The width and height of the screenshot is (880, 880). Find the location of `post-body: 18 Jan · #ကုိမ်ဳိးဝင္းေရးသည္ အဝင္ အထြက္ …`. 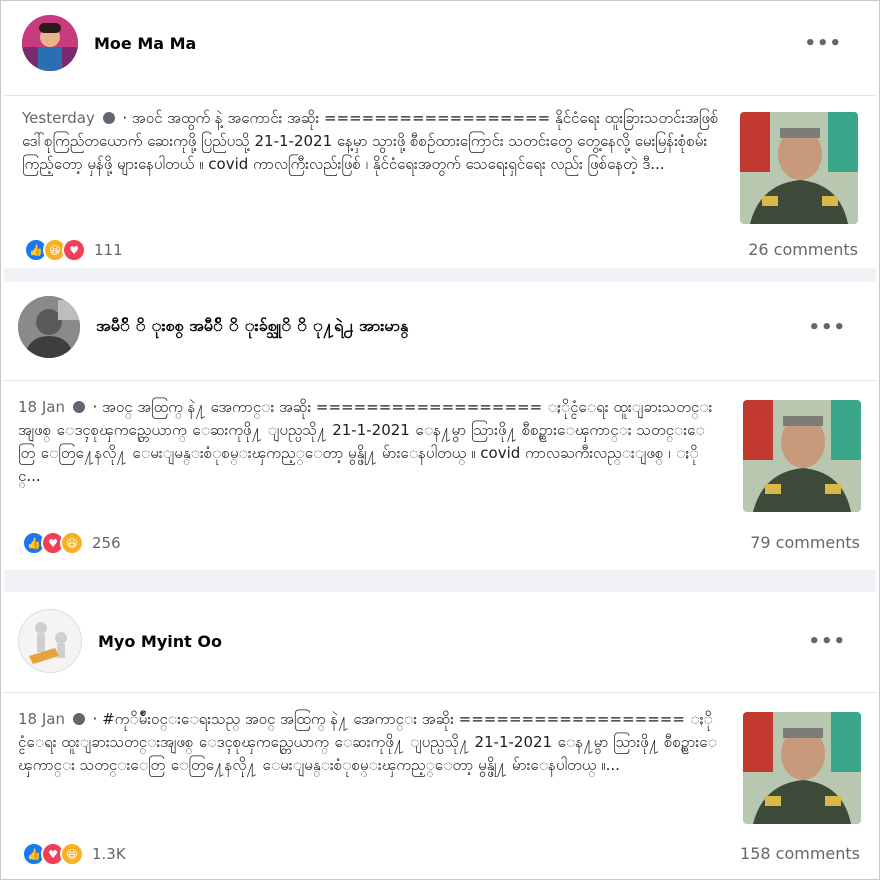

post-body: 18 Jan · #ကုိမ်ဳိးဝင္းေရးသည္ အဝင္ အထြက္ … is located at coordinates (440, 765).